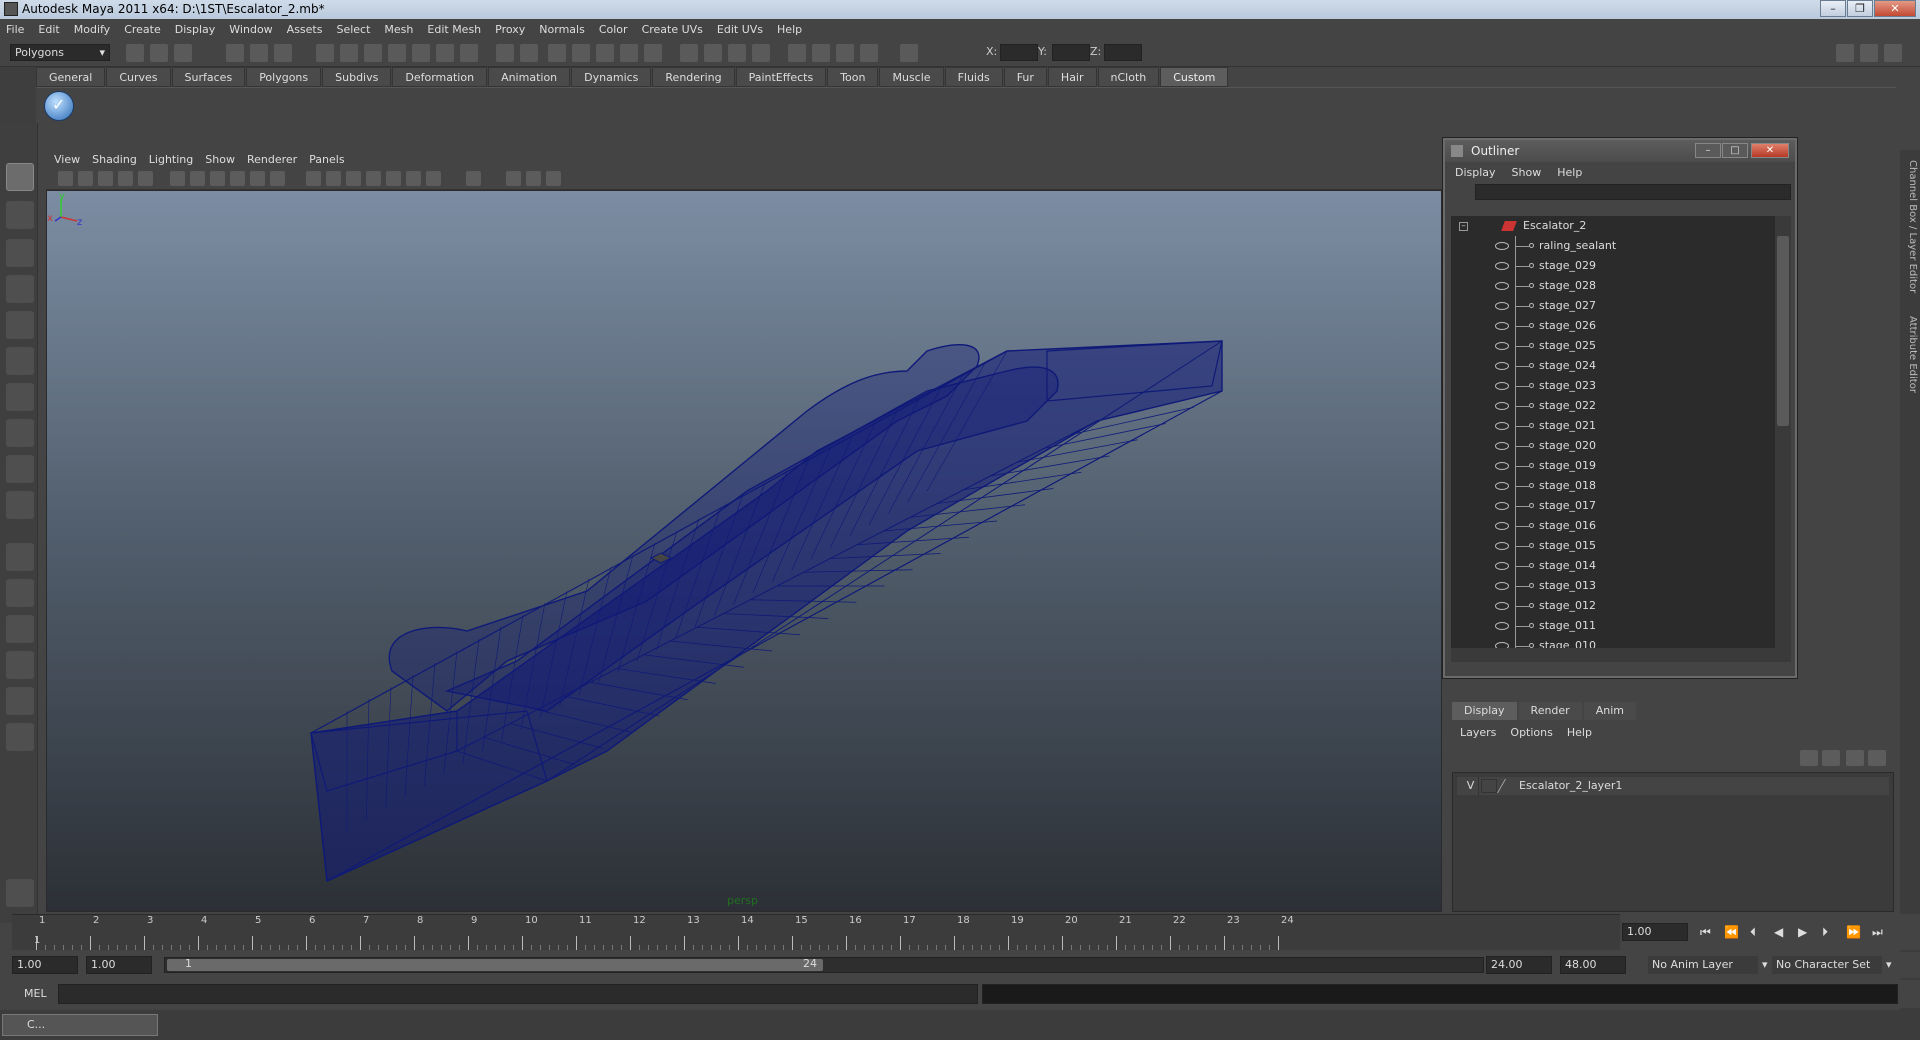 The image size is (1920, 1040). What do you see at coordinates (1860, 8) in the screenshot?
I see `maximize-button: ❐` at bounding box center [1860, 8].